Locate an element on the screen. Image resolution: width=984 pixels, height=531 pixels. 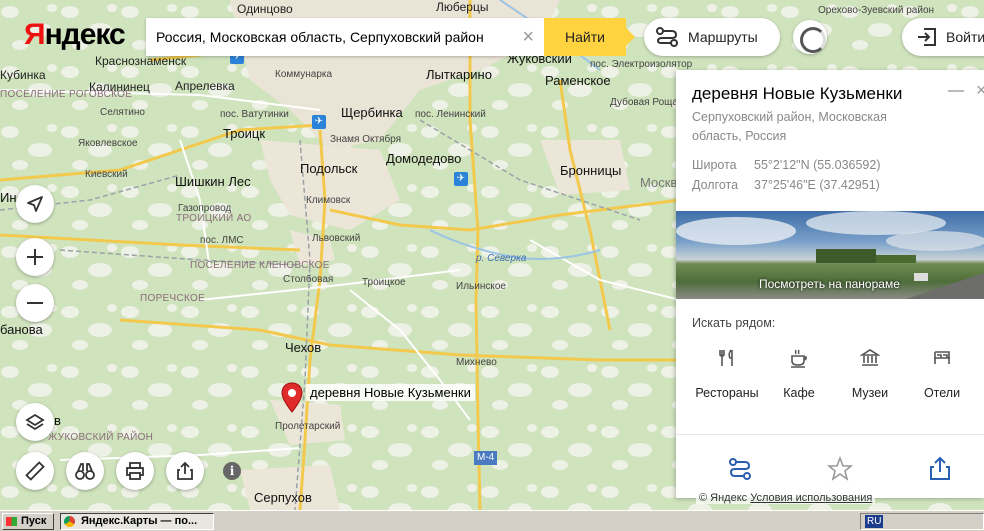
binoculars-icon is located at coordinates (85, 471).